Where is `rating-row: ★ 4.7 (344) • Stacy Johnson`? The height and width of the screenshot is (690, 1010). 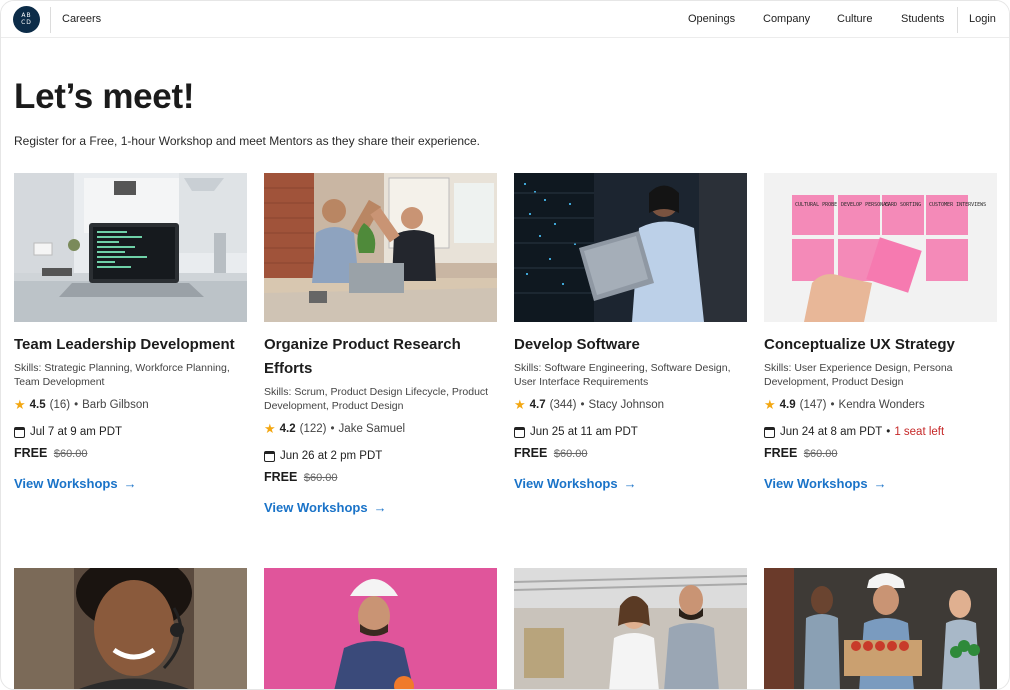
rating-row: ★ 4.7 (344) • Stacy Johnson is located at coordinates (589, 404).